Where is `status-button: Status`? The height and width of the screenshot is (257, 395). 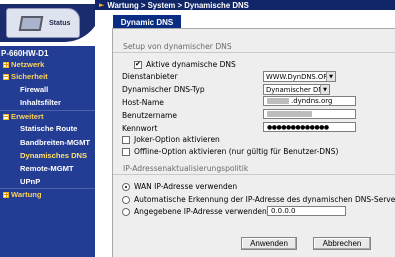 status-button: Status is located at coordinates (43, 23).